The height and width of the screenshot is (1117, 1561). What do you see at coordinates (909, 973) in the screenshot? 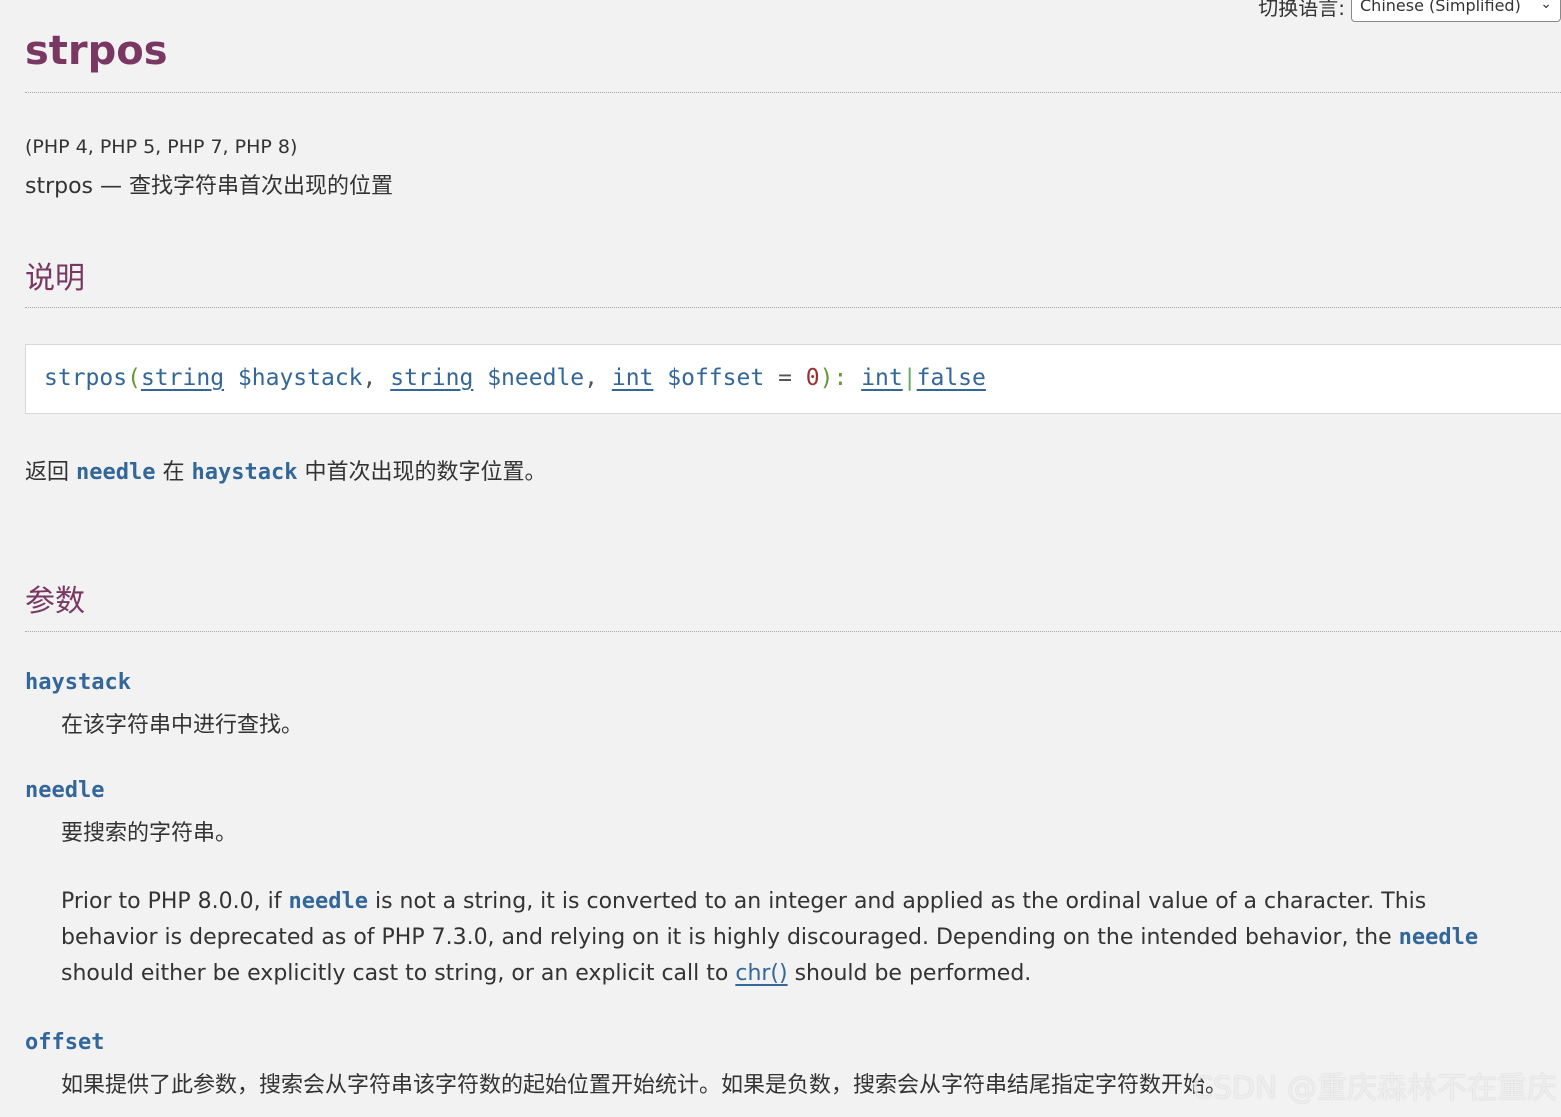
I see `note-text-4: should be performed.` at bounding box center [909, 973].